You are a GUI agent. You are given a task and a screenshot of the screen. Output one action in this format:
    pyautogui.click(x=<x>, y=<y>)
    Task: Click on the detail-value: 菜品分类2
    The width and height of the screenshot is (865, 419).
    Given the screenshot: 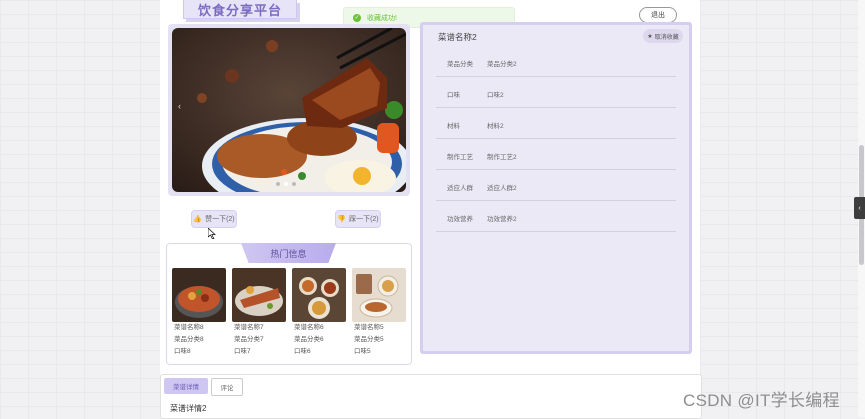 What is the action you would take?
    pyautogui.click(x=502, y=64)
    